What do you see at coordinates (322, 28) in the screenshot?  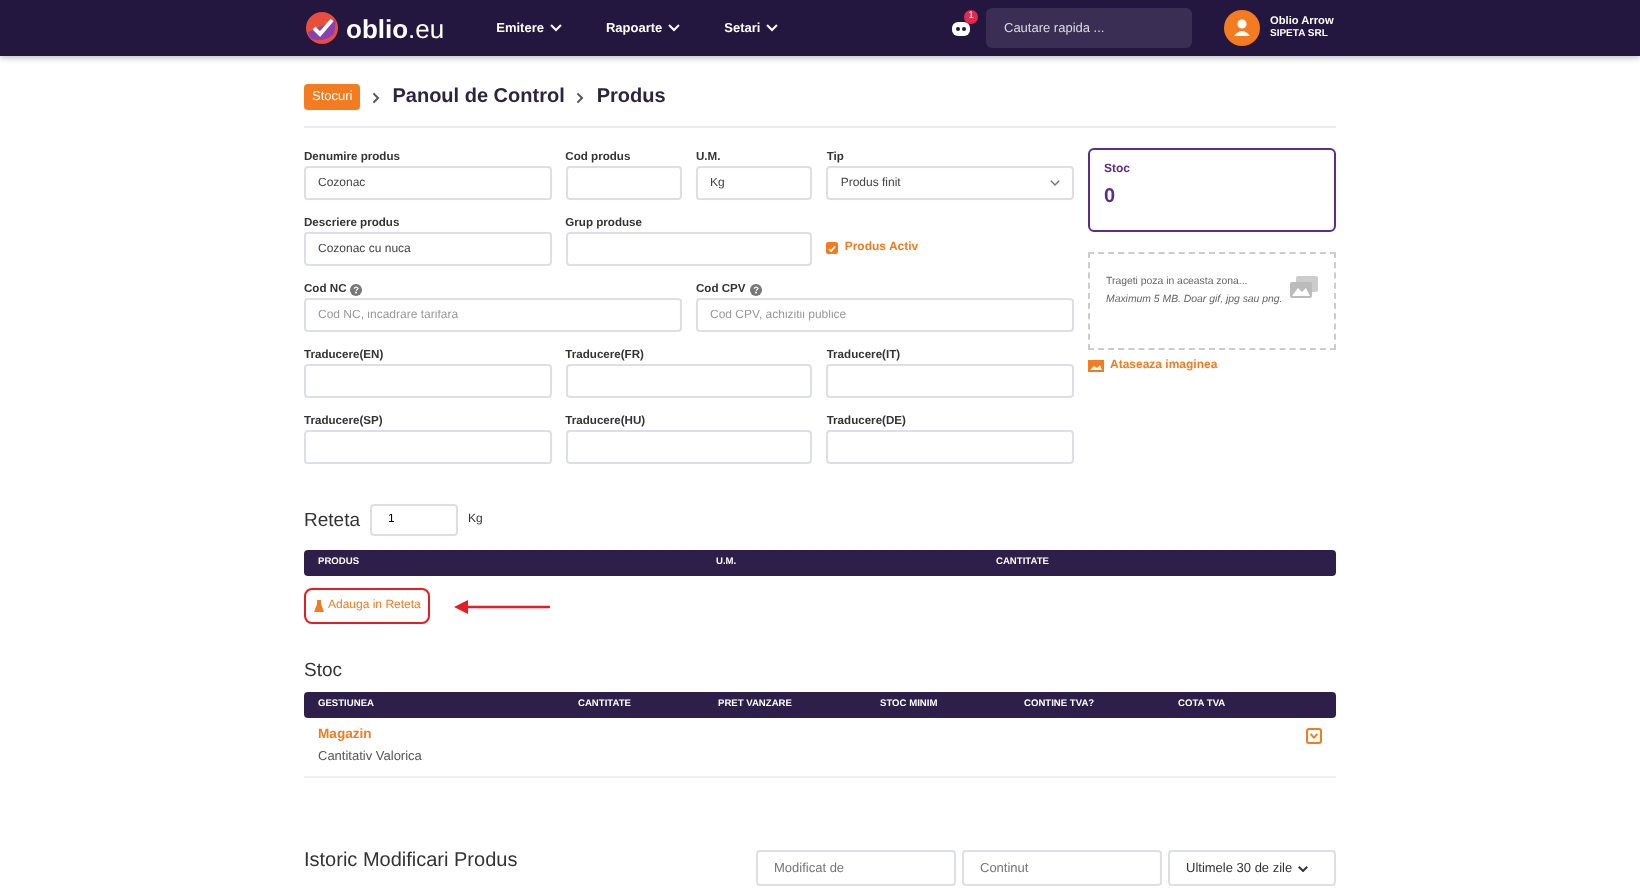 I see `logo-icon` at bounding box center [322, 28].